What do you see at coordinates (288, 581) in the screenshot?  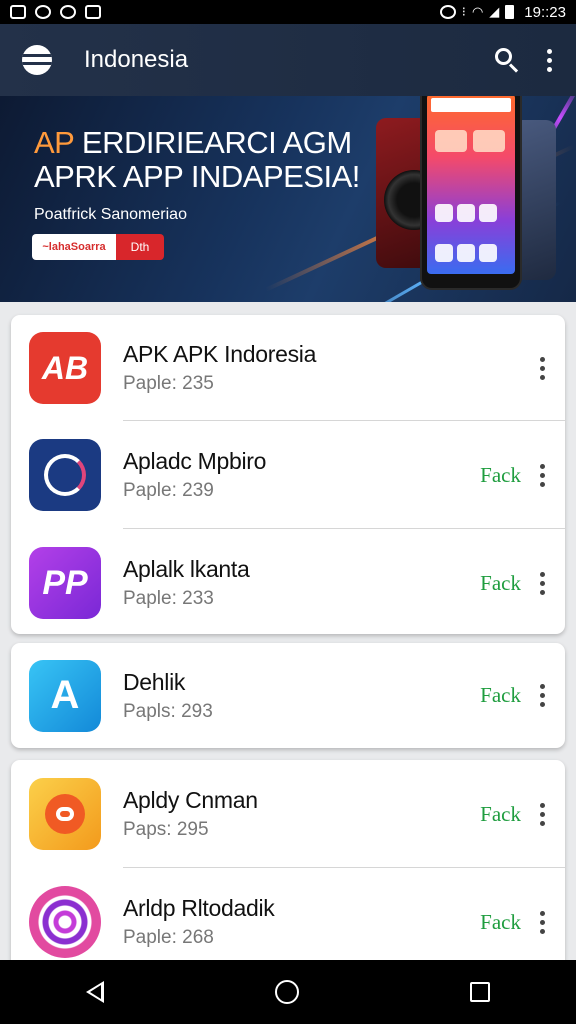 I see `app-list-item: PP Aplalk lkanta Paple: 233 Fack` at bounding box center [288, 581].